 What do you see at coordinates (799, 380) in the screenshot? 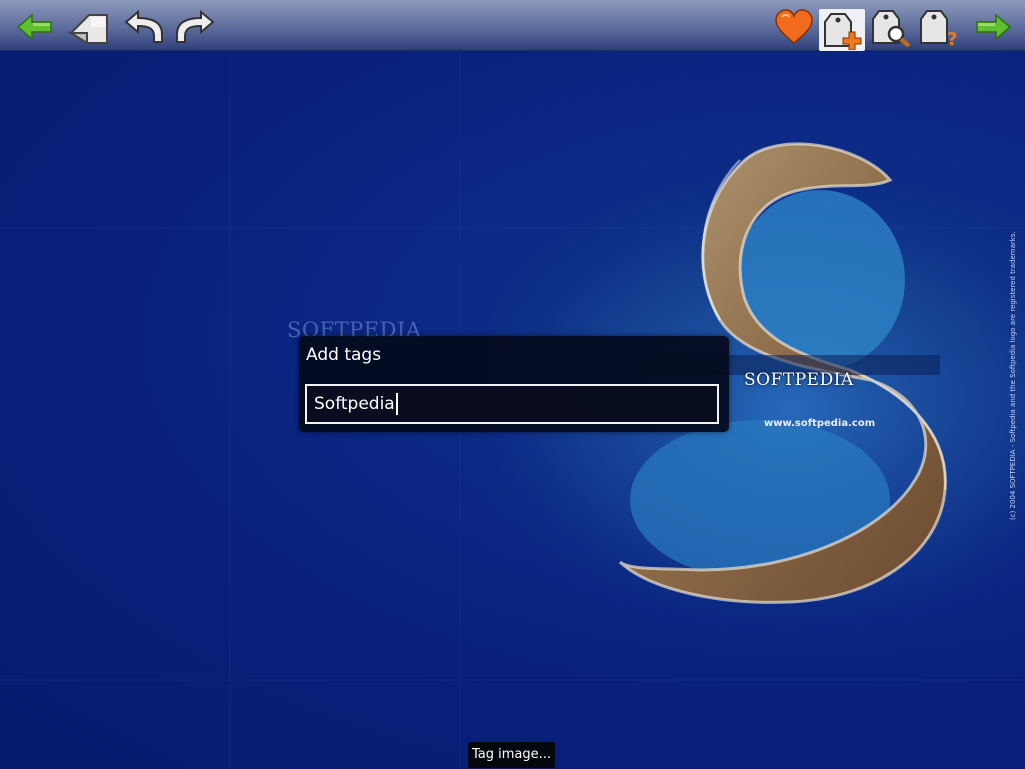
I see `softpedia-logo-text: SOFTPEDIA` at bounding box center [799, 380].